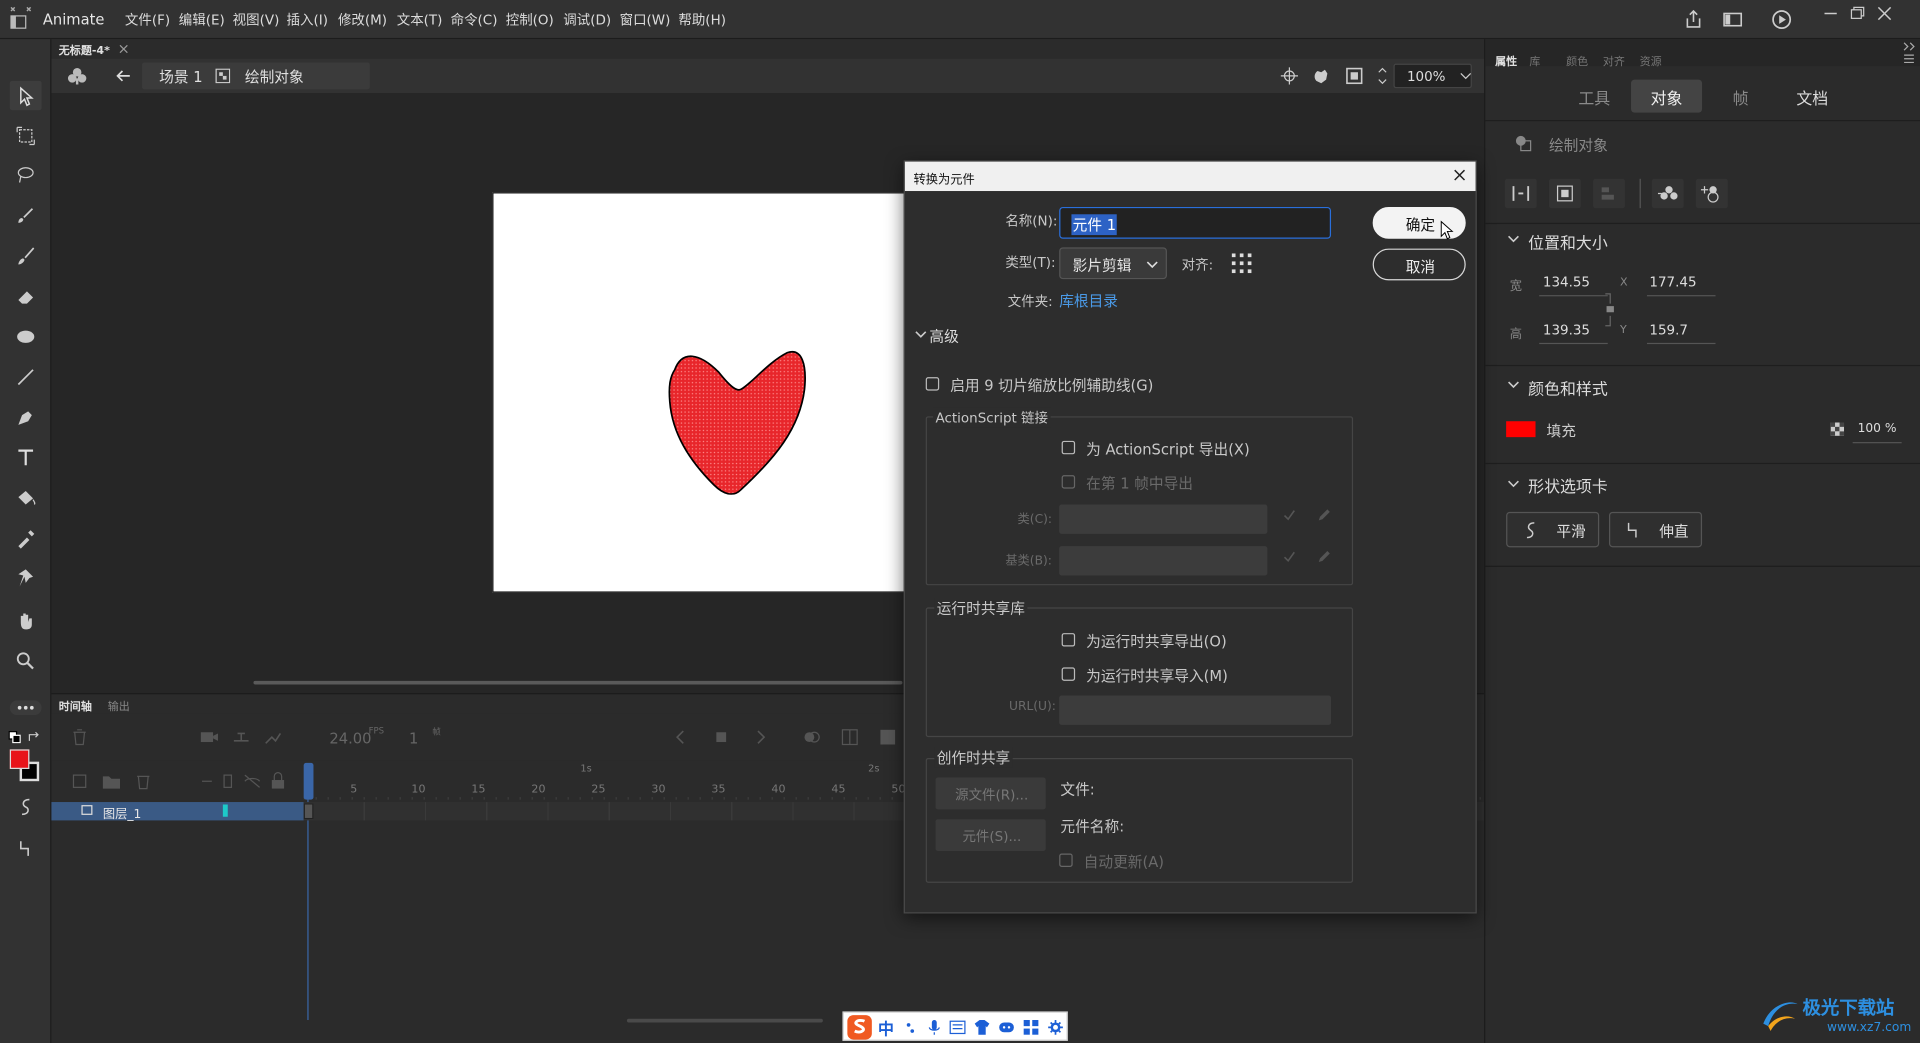 The image size is (1920, 1043). I want to click on keyframe, so click(308, 811).